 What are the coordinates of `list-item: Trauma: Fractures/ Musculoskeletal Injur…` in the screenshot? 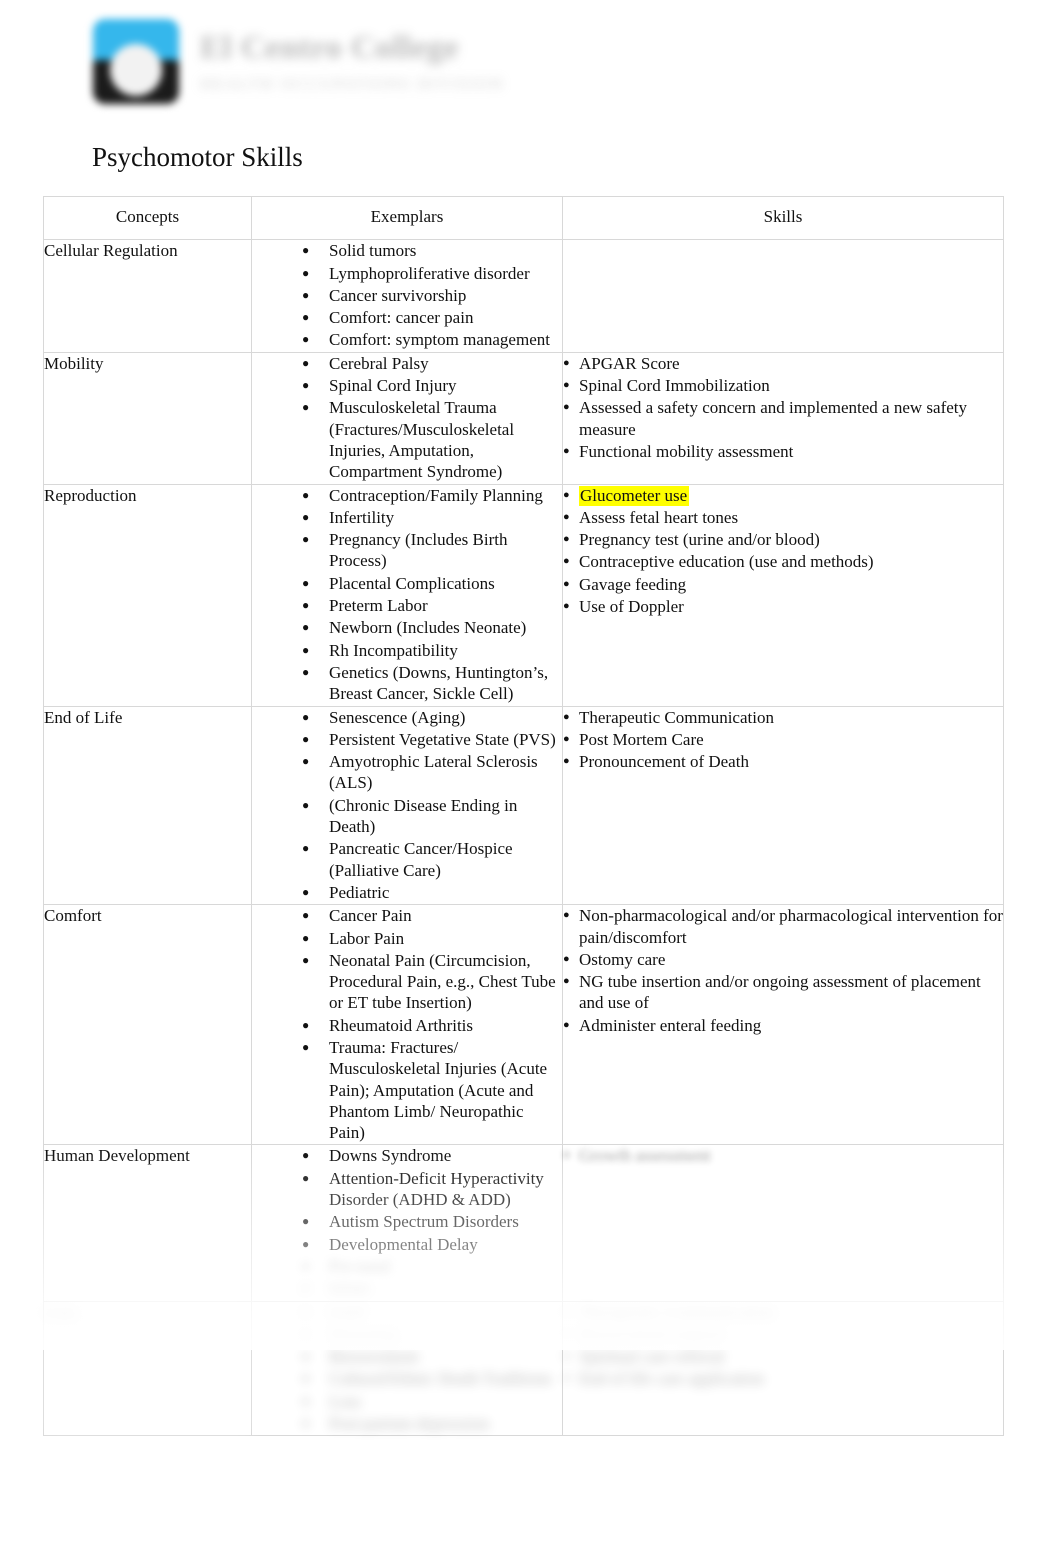 It's located at (432, 1089).